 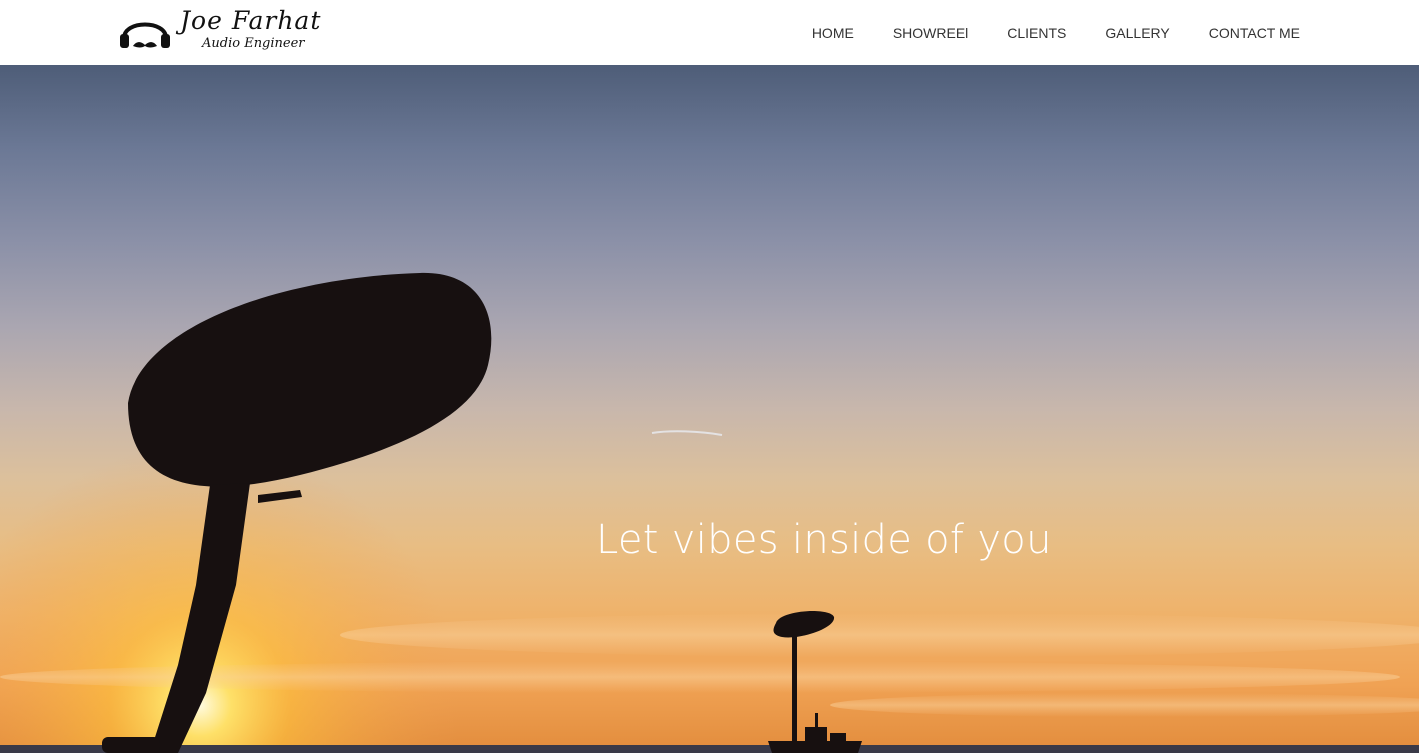 I want to click on nav-item-gallery: GALLERY, so click(x=1137, y=33).